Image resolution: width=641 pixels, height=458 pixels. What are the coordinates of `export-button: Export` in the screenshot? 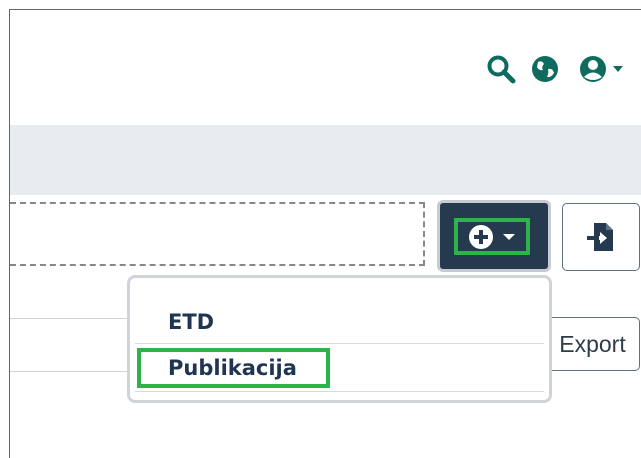 It's located at (592, 344).